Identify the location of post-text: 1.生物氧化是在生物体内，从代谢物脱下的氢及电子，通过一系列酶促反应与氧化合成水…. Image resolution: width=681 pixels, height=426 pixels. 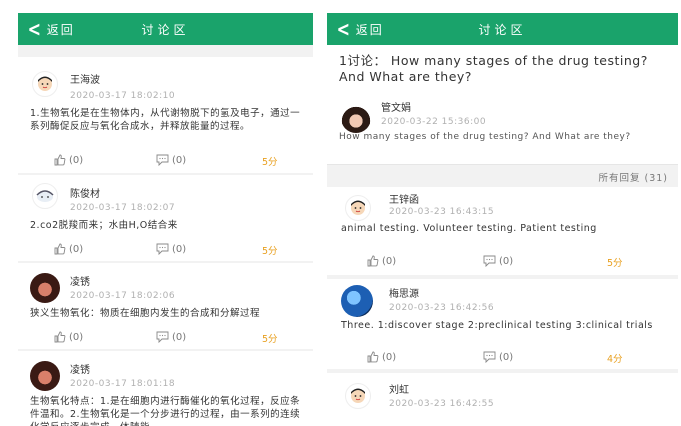
(165, 120).